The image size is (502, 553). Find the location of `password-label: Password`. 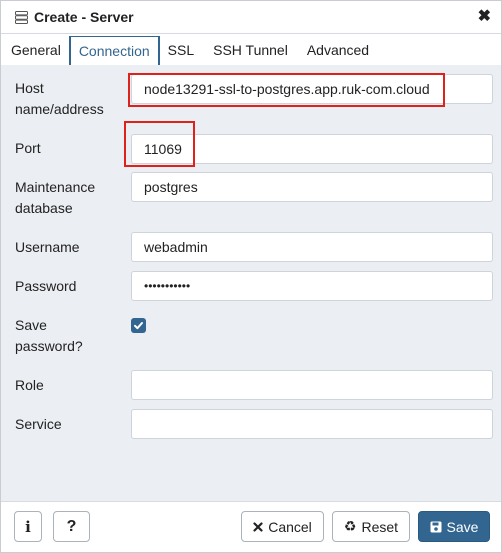

password-label: Password is located at coordinates (46, 286).